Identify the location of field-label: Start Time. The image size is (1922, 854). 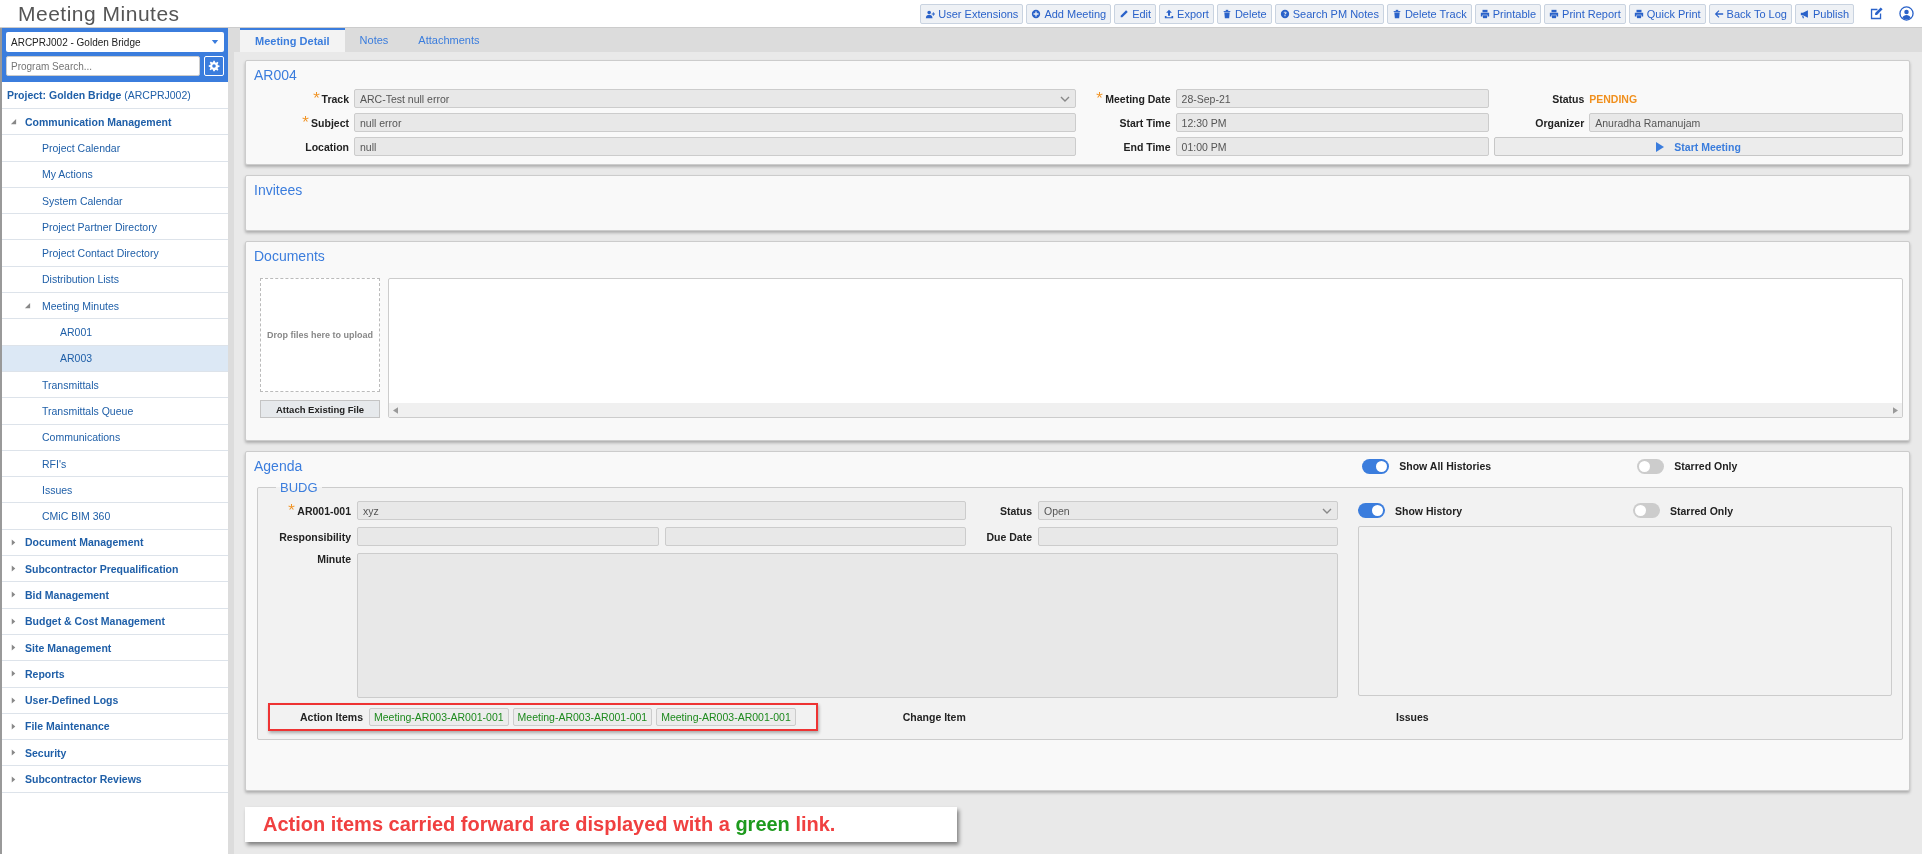
(1144, 122).